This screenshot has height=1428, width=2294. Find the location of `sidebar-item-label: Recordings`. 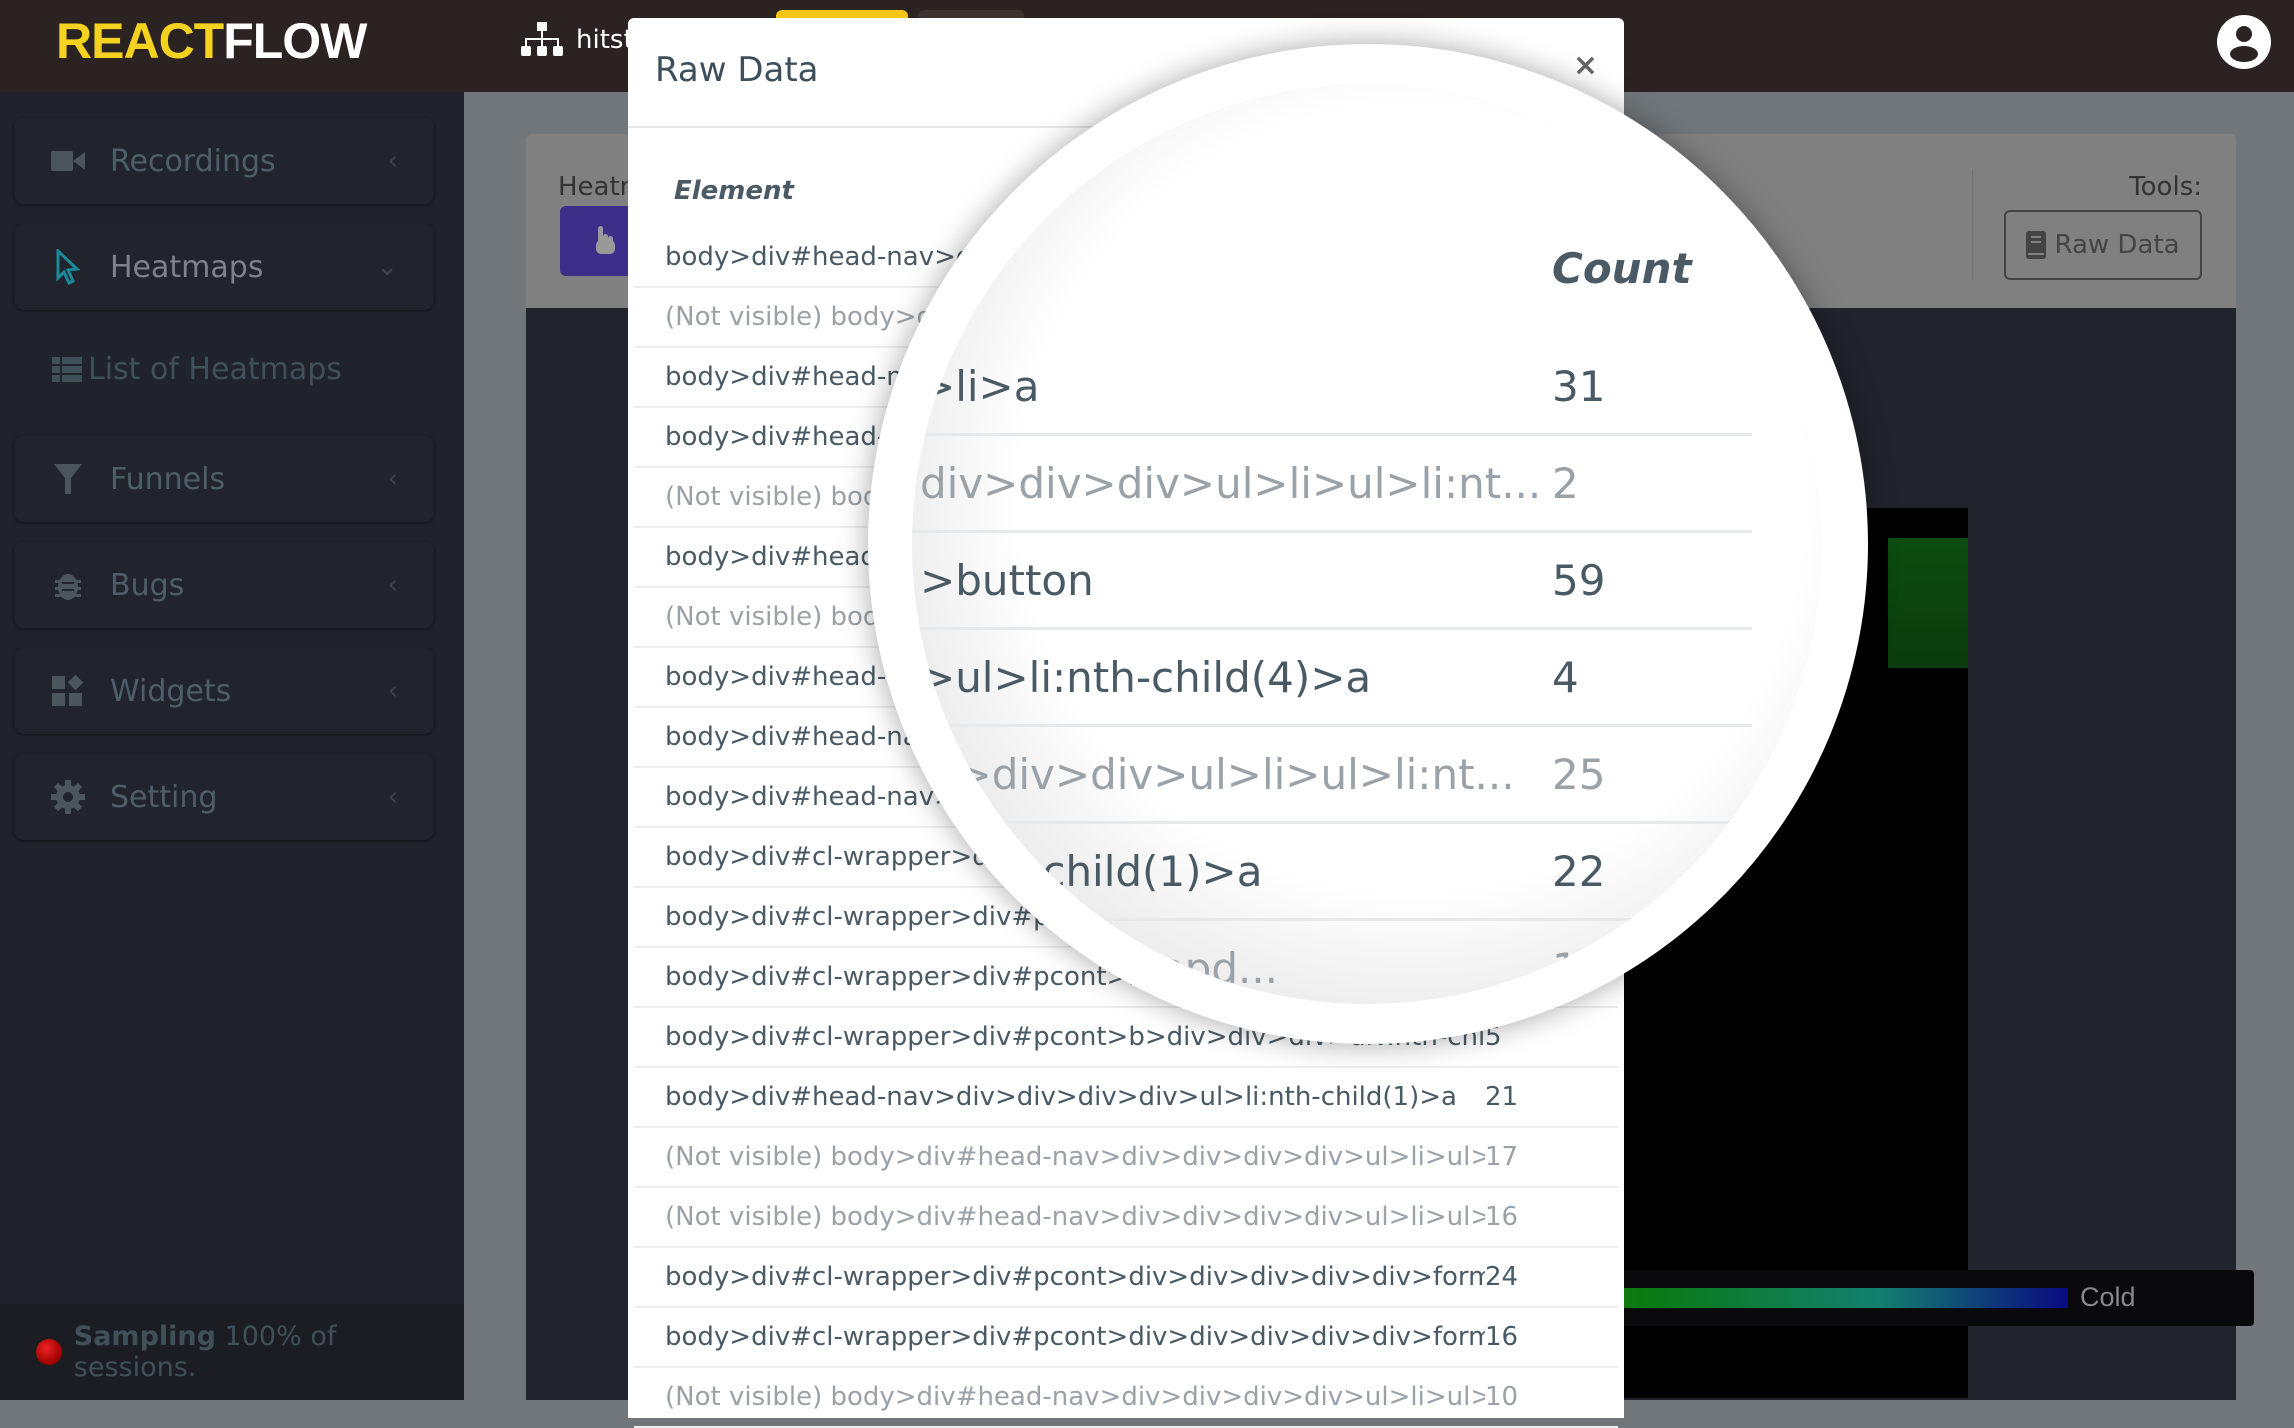

sidebar-item-label: Recordings is located at coordinates (193, 161).